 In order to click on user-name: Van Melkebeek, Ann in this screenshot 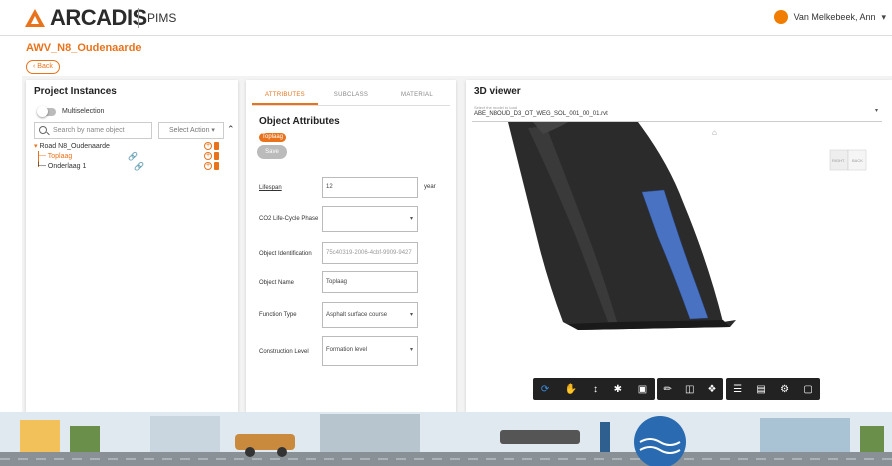, I will do `click(834, 17)`.